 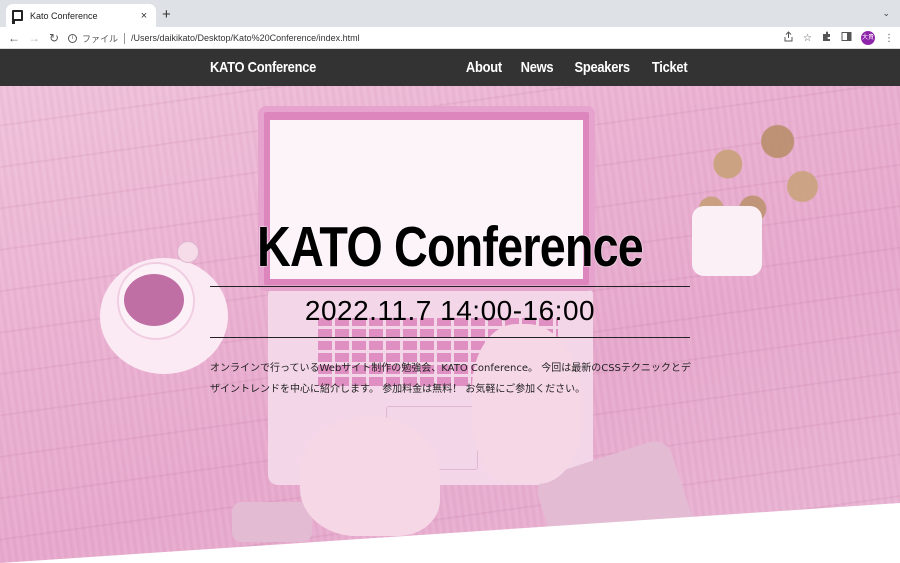 What do you see at coordinates (72, 38) in the screenshot?
I see `site-info-icon: i` at bounding box center [72, 38].